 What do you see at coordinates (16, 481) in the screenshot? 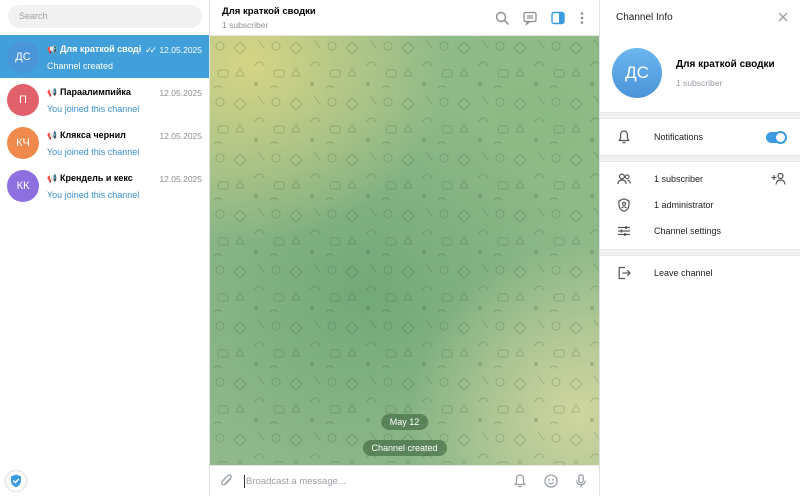
I see `shield-check-icon` at bounding box center [16, 481].